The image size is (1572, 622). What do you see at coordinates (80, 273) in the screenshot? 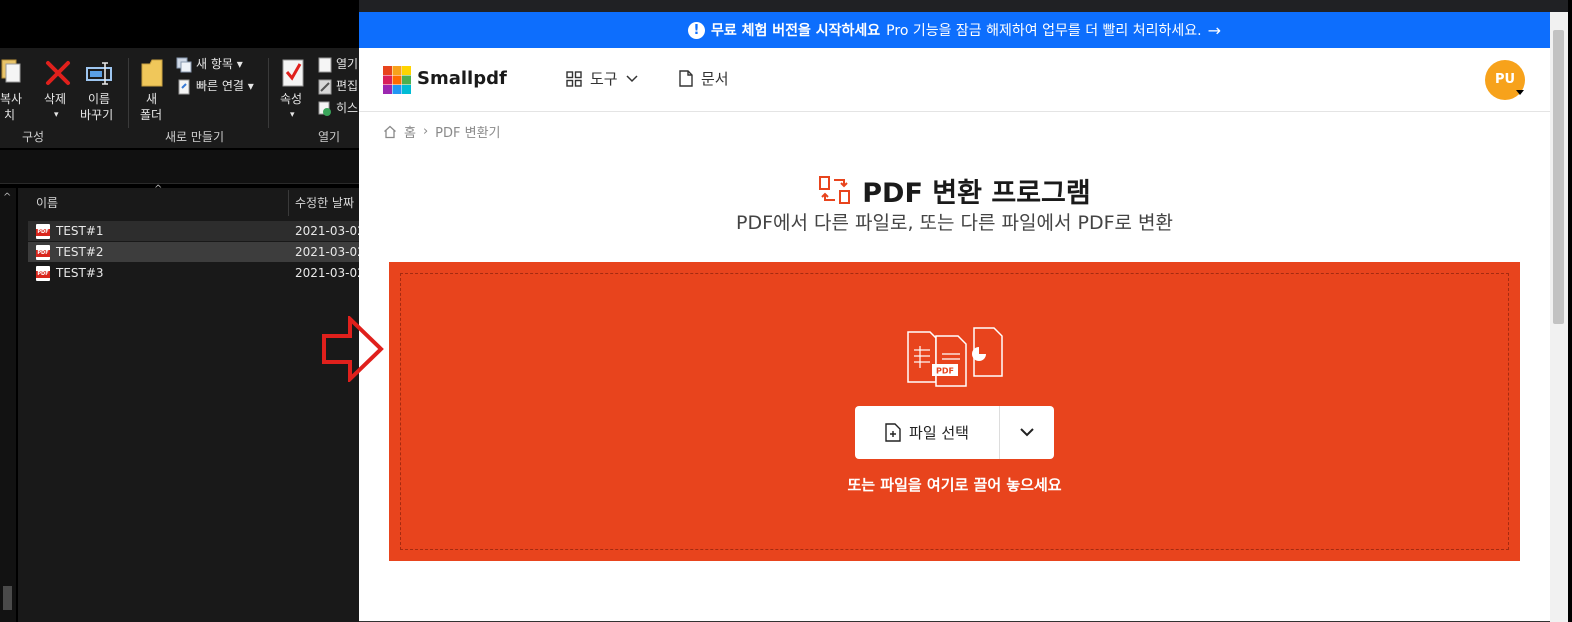
I see `file-name: TEST#3` at bounding box center [80, 273].